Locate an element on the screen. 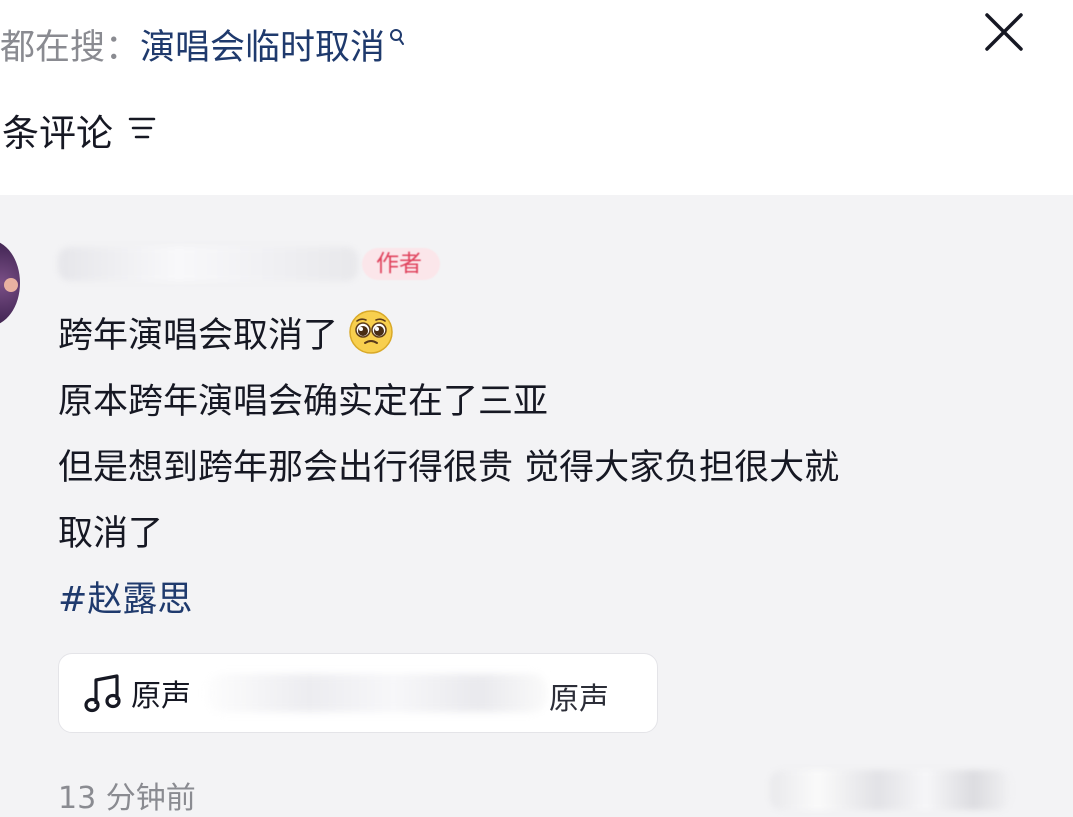 Image resolution: width=1073 pixels, height=817 pixels. comment-line-2: 原本跨年演唱会确实定在了三亚 is located at coordinates (303, 402).